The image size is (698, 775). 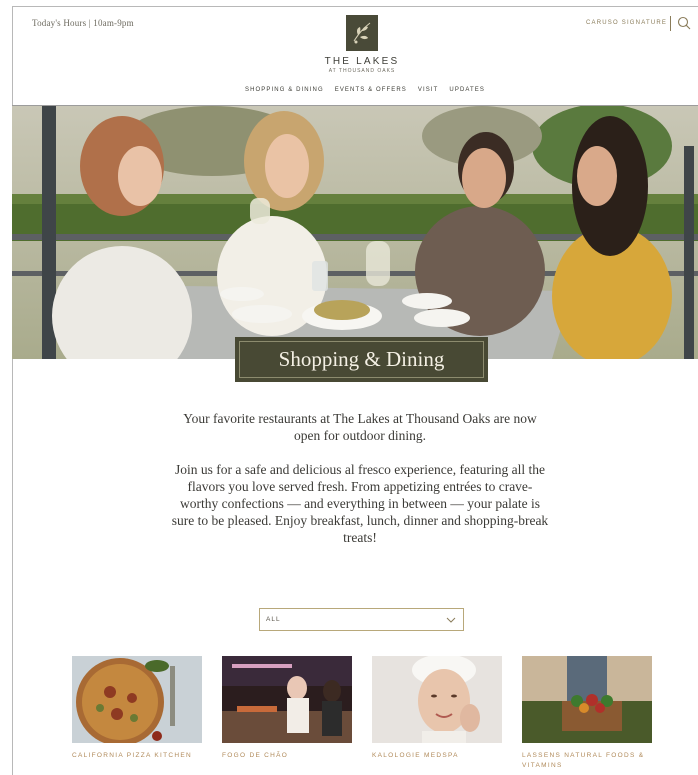 What do you see at coordinates (684, 23) in the screenshot?
I see `search-icon` at bounding box center [684, 23].